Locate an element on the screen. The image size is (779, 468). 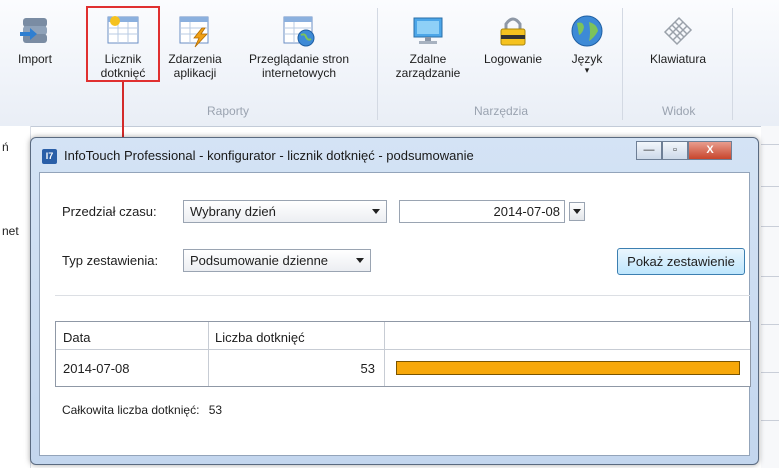
summary-type-select: Podsumowanie dzienne is located at coordinates (277, 260).